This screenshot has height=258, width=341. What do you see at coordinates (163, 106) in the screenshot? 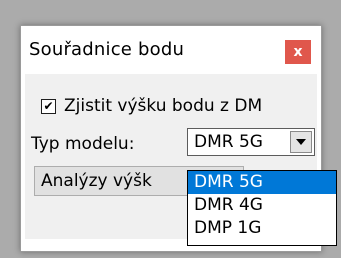
I see `elevation-checkbox-label: Zjistit výšku bodu z DM` at bounding box center [163, 106].